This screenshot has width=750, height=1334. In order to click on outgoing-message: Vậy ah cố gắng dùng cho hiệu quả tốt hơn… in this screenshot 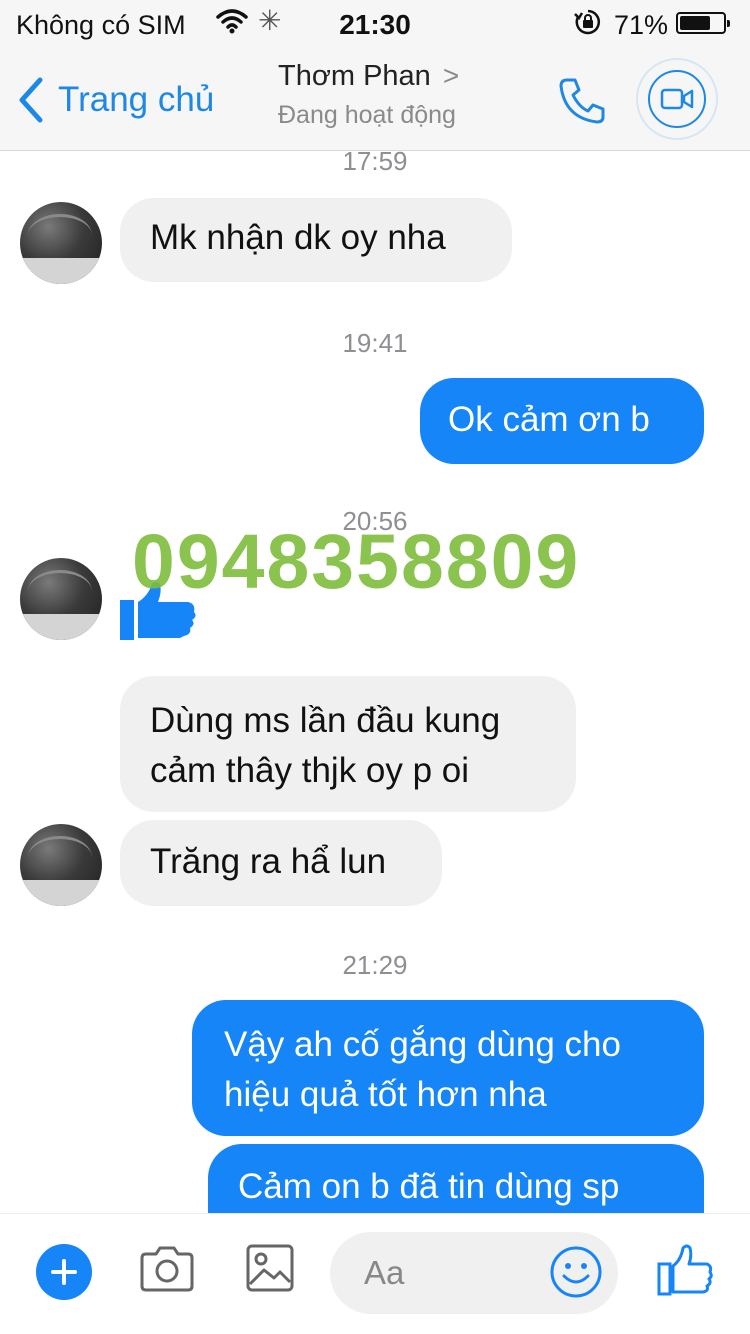, I will do `click(448, 1068)`.